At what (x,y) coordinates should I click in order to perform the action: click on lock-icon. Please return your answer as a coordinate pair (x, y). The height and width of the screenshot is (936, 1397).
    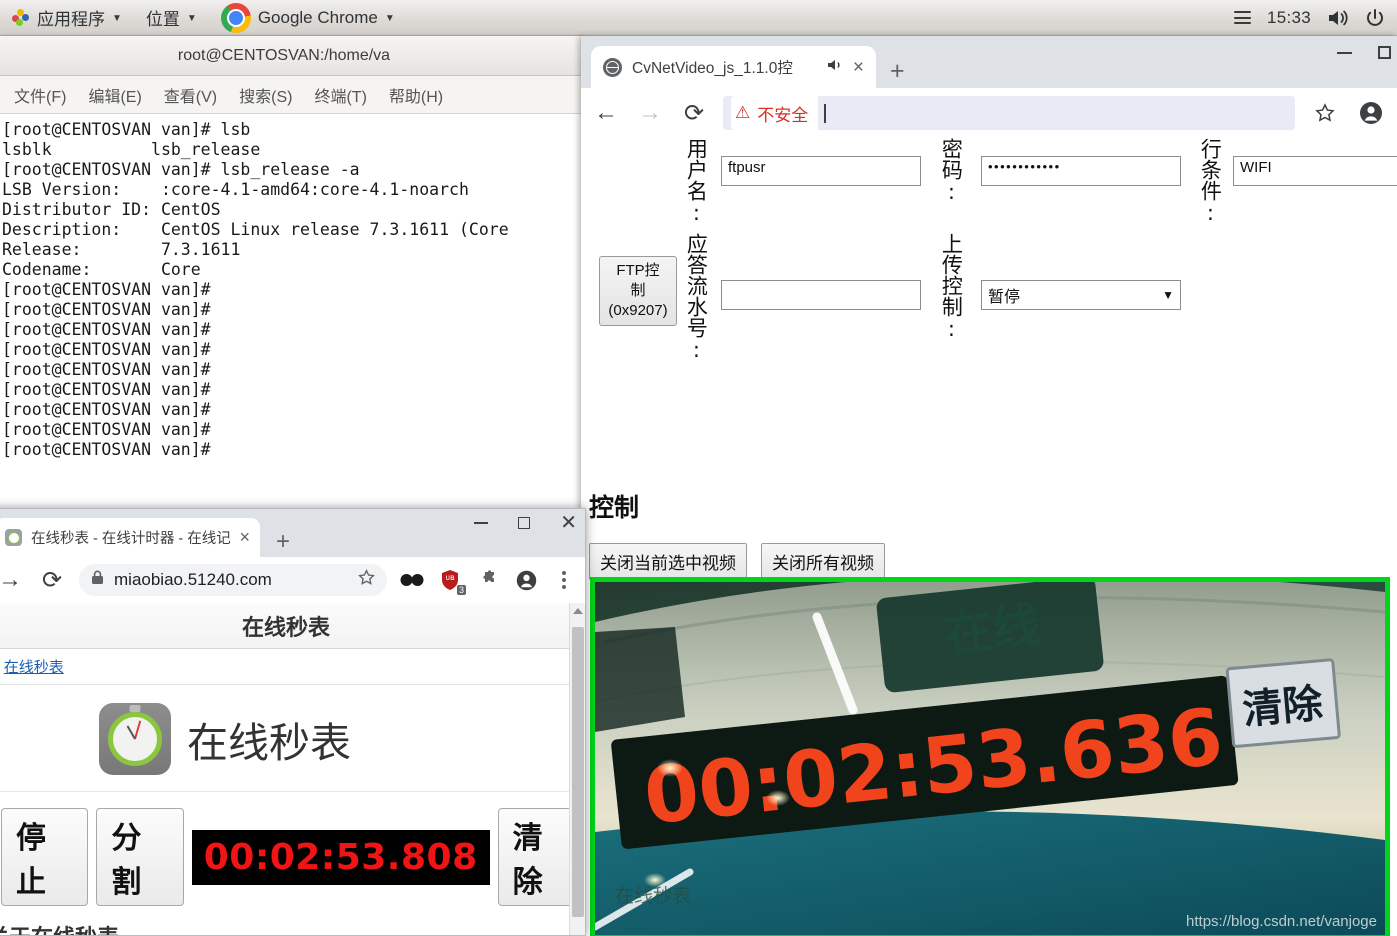
    Looking at the image, I should click on (97, 580).